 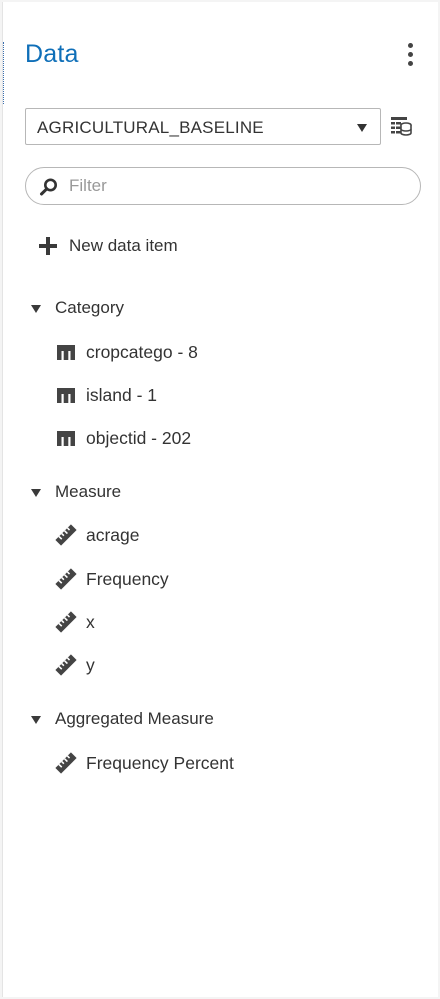 I want to click on data-item-objectid: objectid - 202, so click(x=123, y=438).